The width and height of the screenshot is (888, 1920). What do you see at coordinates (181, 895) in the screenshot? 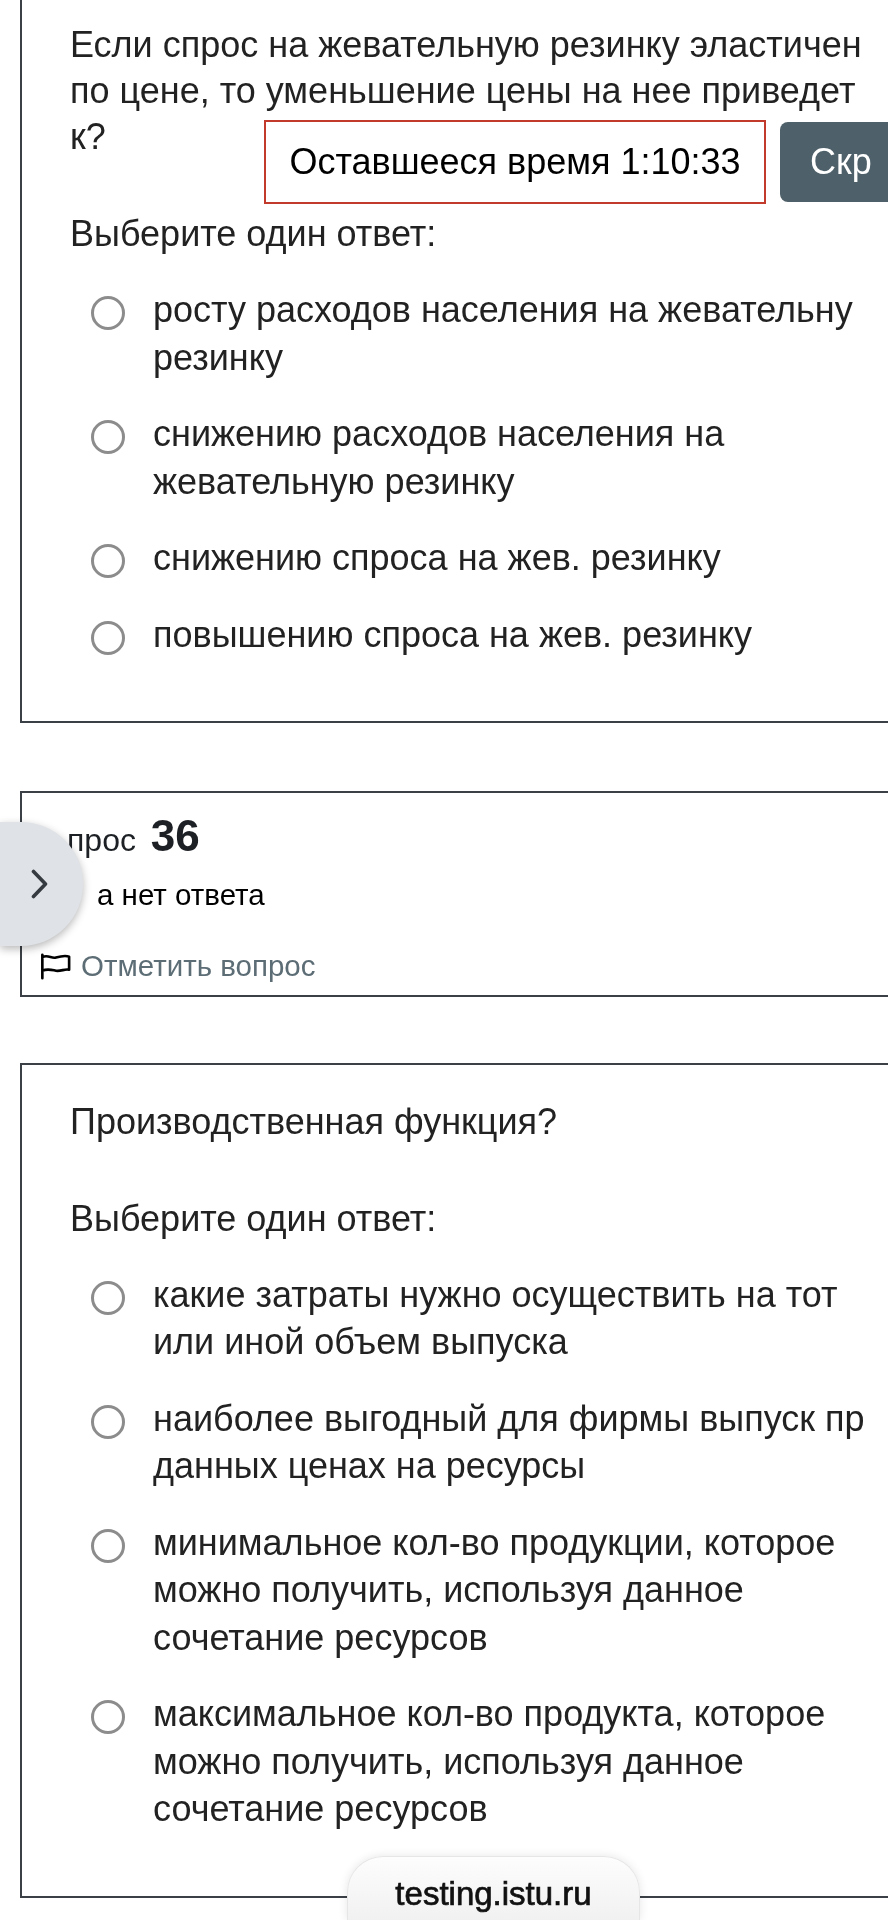
I see `answer-state-text: а нет ответа` at bounding box center [181, 895].